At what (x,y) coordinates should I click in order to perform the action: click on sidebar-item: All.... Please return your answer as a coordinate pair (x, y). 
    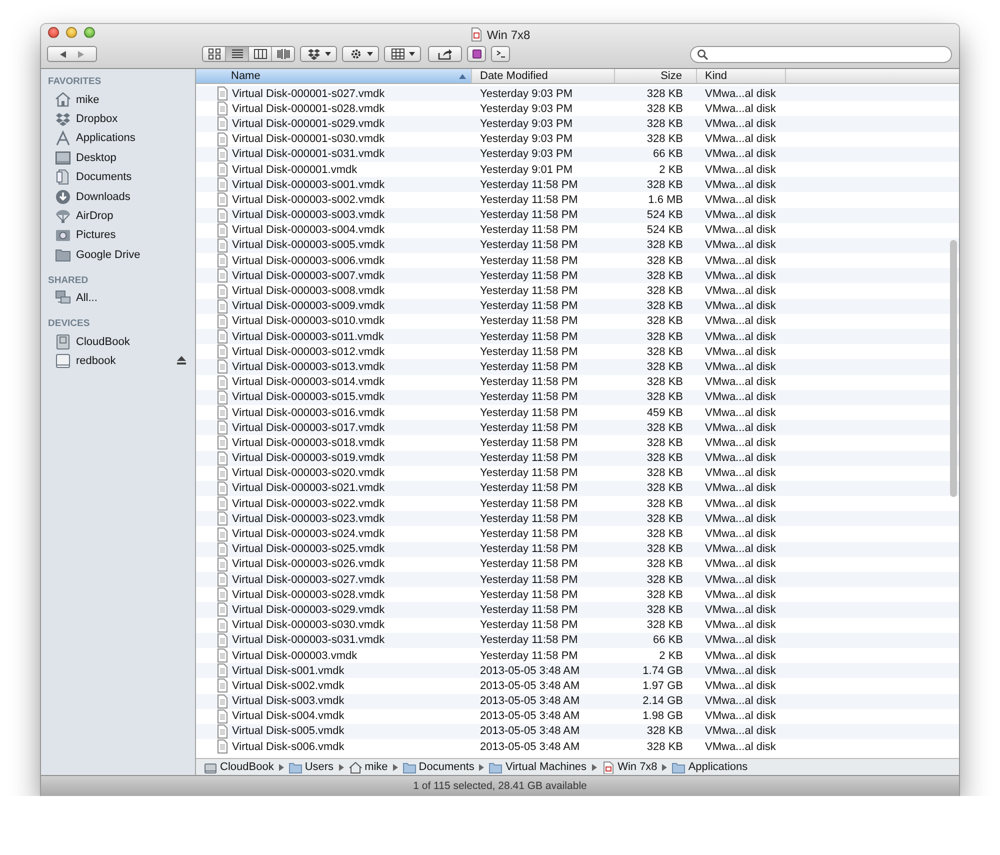
    Looking at the image, I should click on (118, 298).